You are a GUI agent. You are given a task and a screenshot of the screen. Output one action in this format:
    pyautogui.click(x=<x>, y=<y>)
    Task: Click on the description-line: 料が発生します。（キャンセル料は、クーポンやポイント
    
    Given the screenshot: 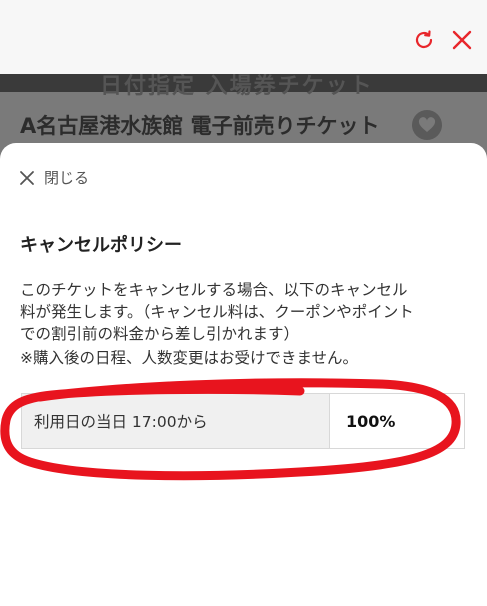 What is the action you would take?
    pyautogui.click(x=217, y=312)
    